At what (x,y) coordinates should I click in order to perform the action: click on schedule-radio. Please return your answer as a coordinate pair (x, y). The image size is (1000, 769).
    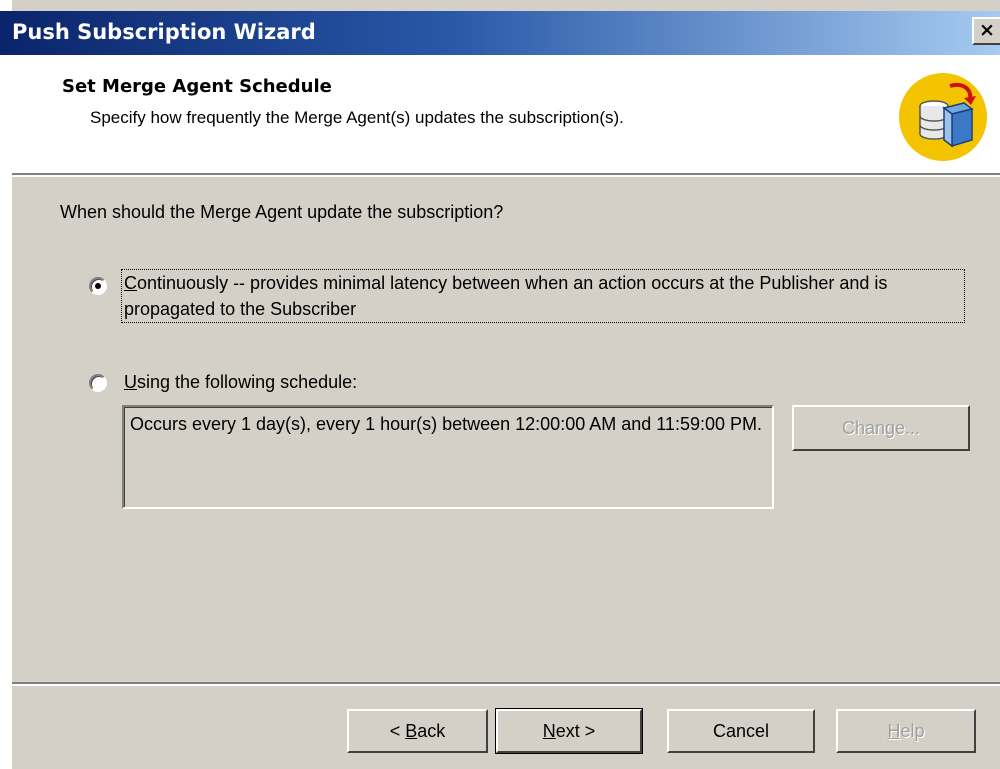
    Looking at the image, I should click on (98, 383).